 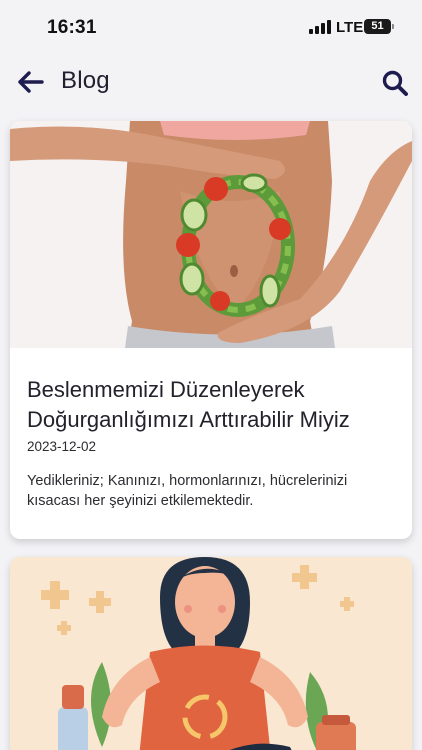 I want to click on status-time: 16:31, so click(x=72, y=27).